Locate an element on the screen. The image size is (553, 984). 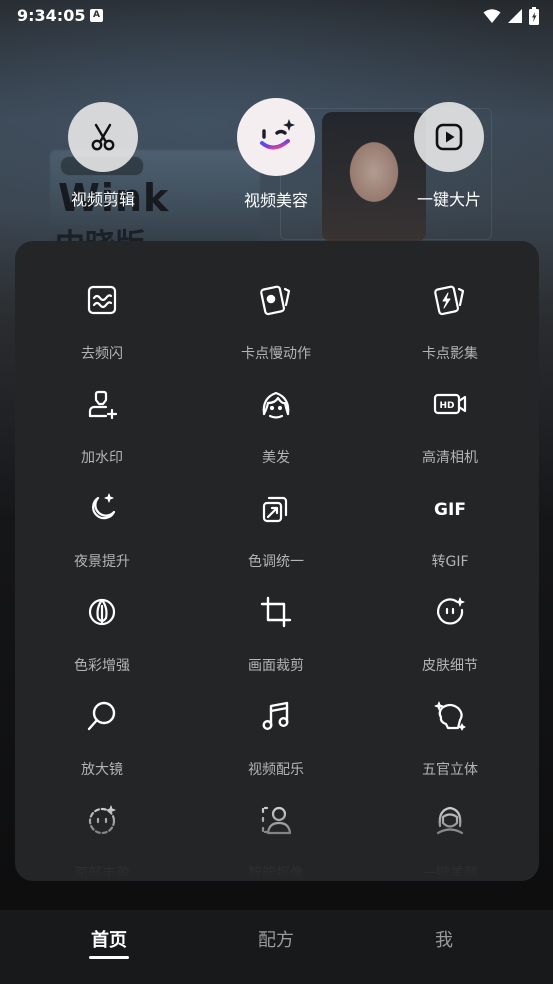
bottom-nav: 首页 配方 我 is located at coordinates (276, 947).